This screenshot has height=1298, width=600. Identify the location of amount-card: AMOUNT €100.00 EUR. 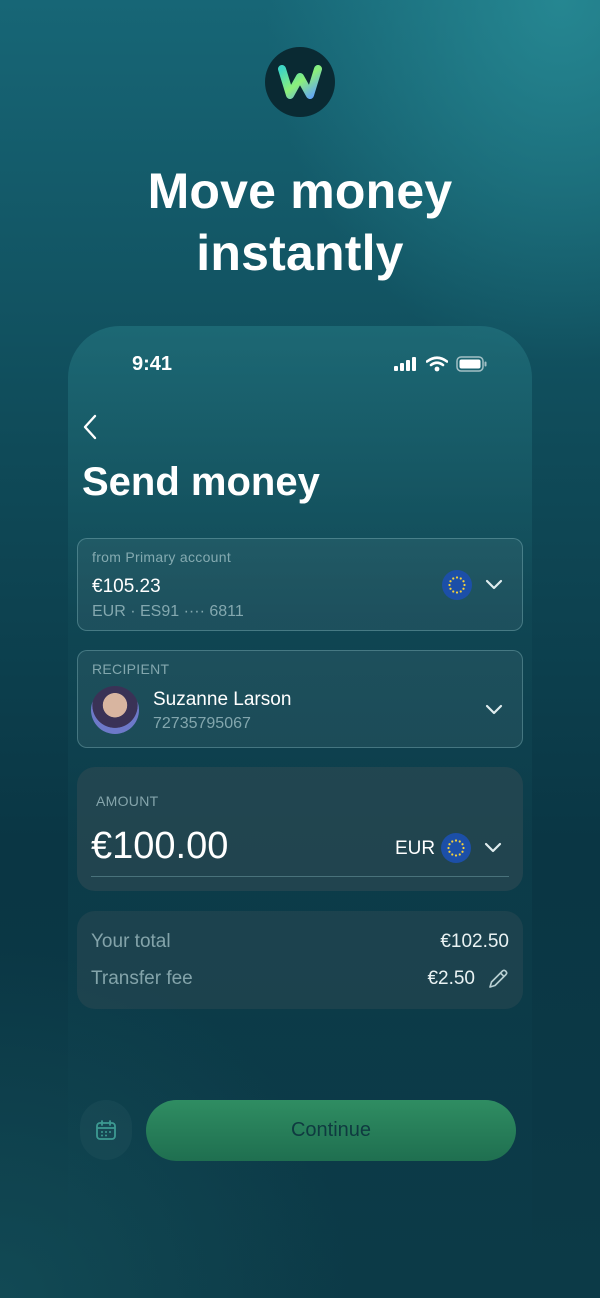
(300, 829).